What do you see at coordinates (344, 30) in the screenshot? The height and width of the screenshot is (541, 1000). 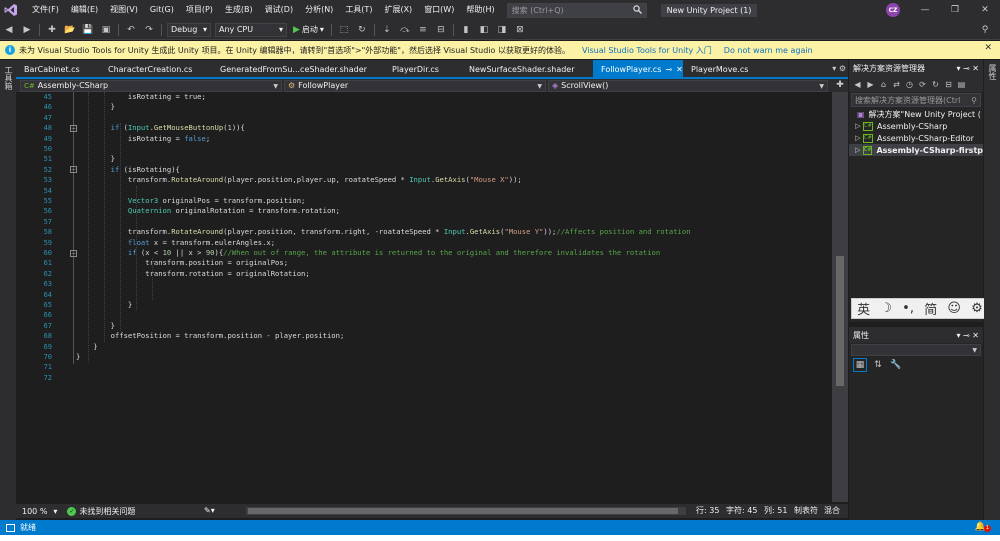 I see `browser-link-icon: ⬚` at bounding box center [344, 30].